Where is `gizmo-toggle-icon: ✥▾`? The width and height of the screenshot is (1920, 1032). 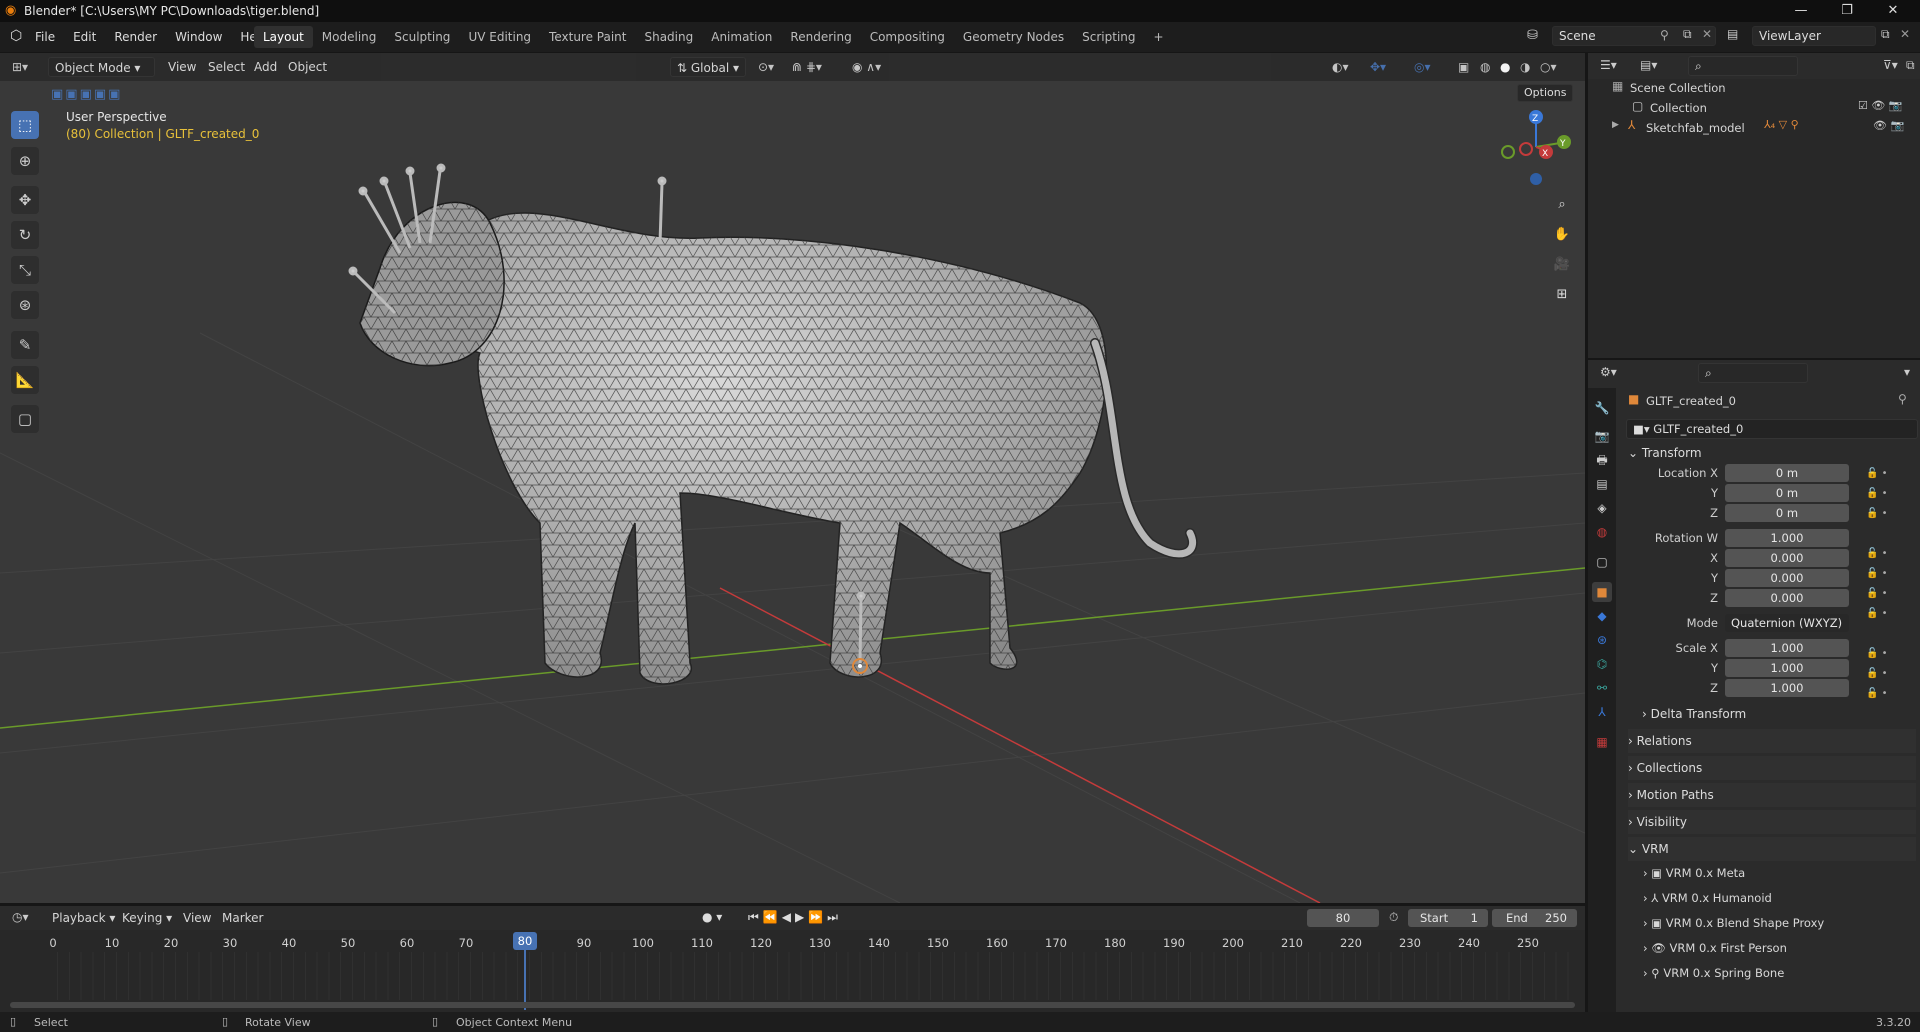
gizmo-toggle-icon: ✥▾ is located at coordinates (1378, 67).